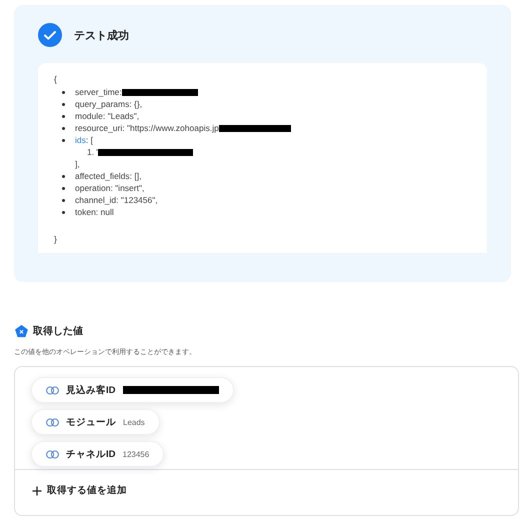 The image size is (529, 529). What do you see at coordinates (37, 491) in the screenshot?
I see `plus-icon` at bounding box center [37, 491].